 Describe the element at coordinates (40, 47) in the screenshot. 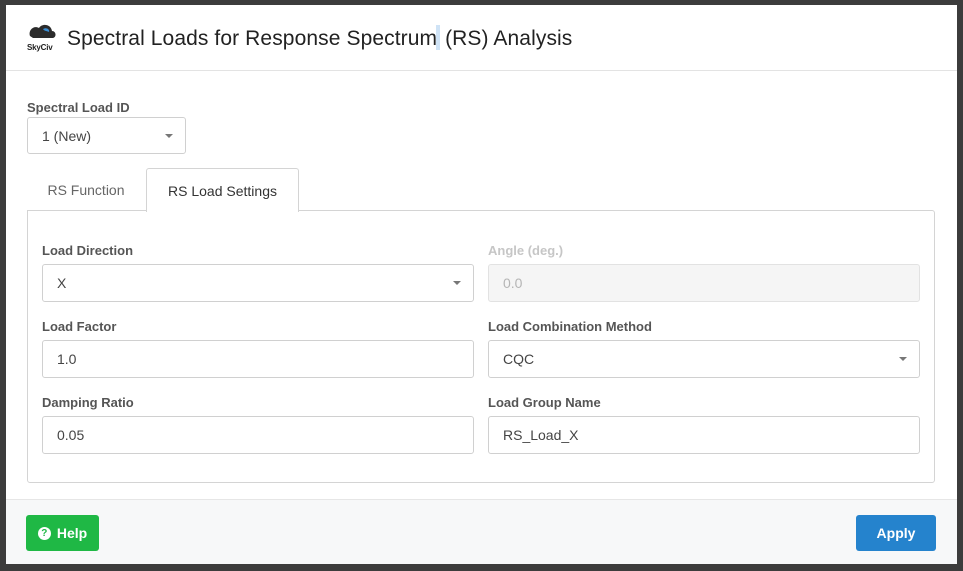

I see `logo-text: SkyCiv` at that location.